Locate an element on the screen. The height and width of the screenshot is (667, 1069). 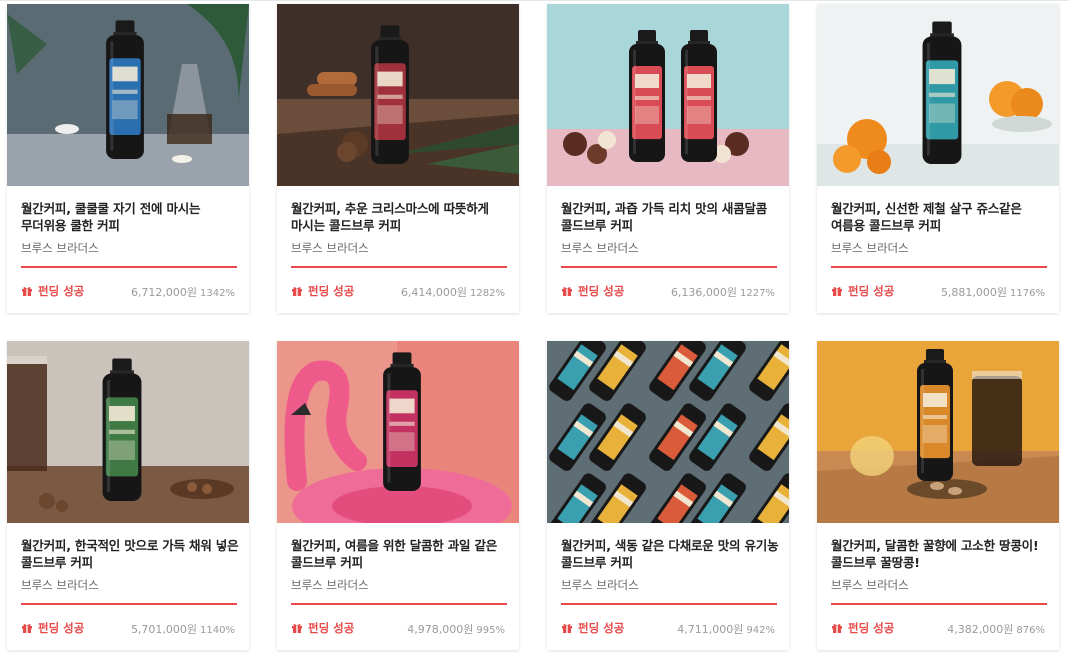
top-divider is located at coordinates (534, 0).